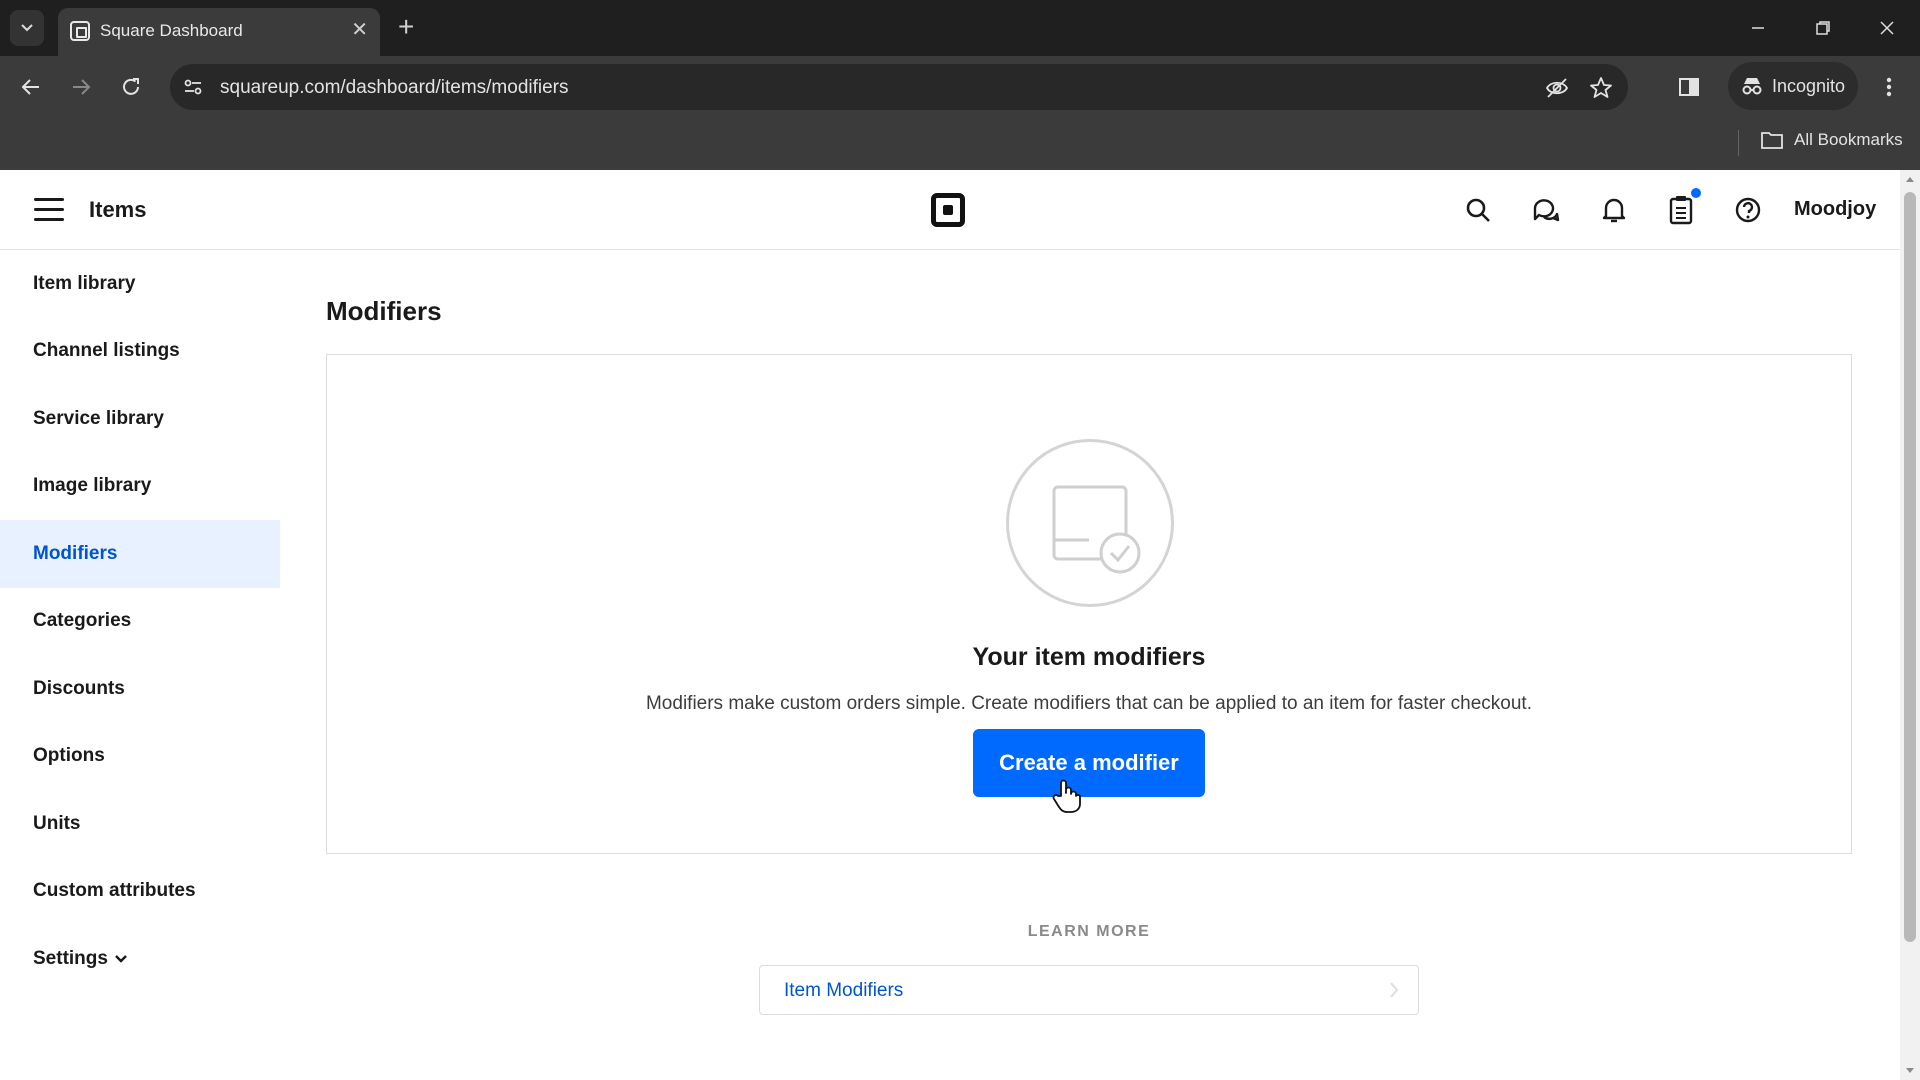  Describe the element at coordinates (140, 757) in the screenshot. I see `sidebar-item-options: Options` at that location.